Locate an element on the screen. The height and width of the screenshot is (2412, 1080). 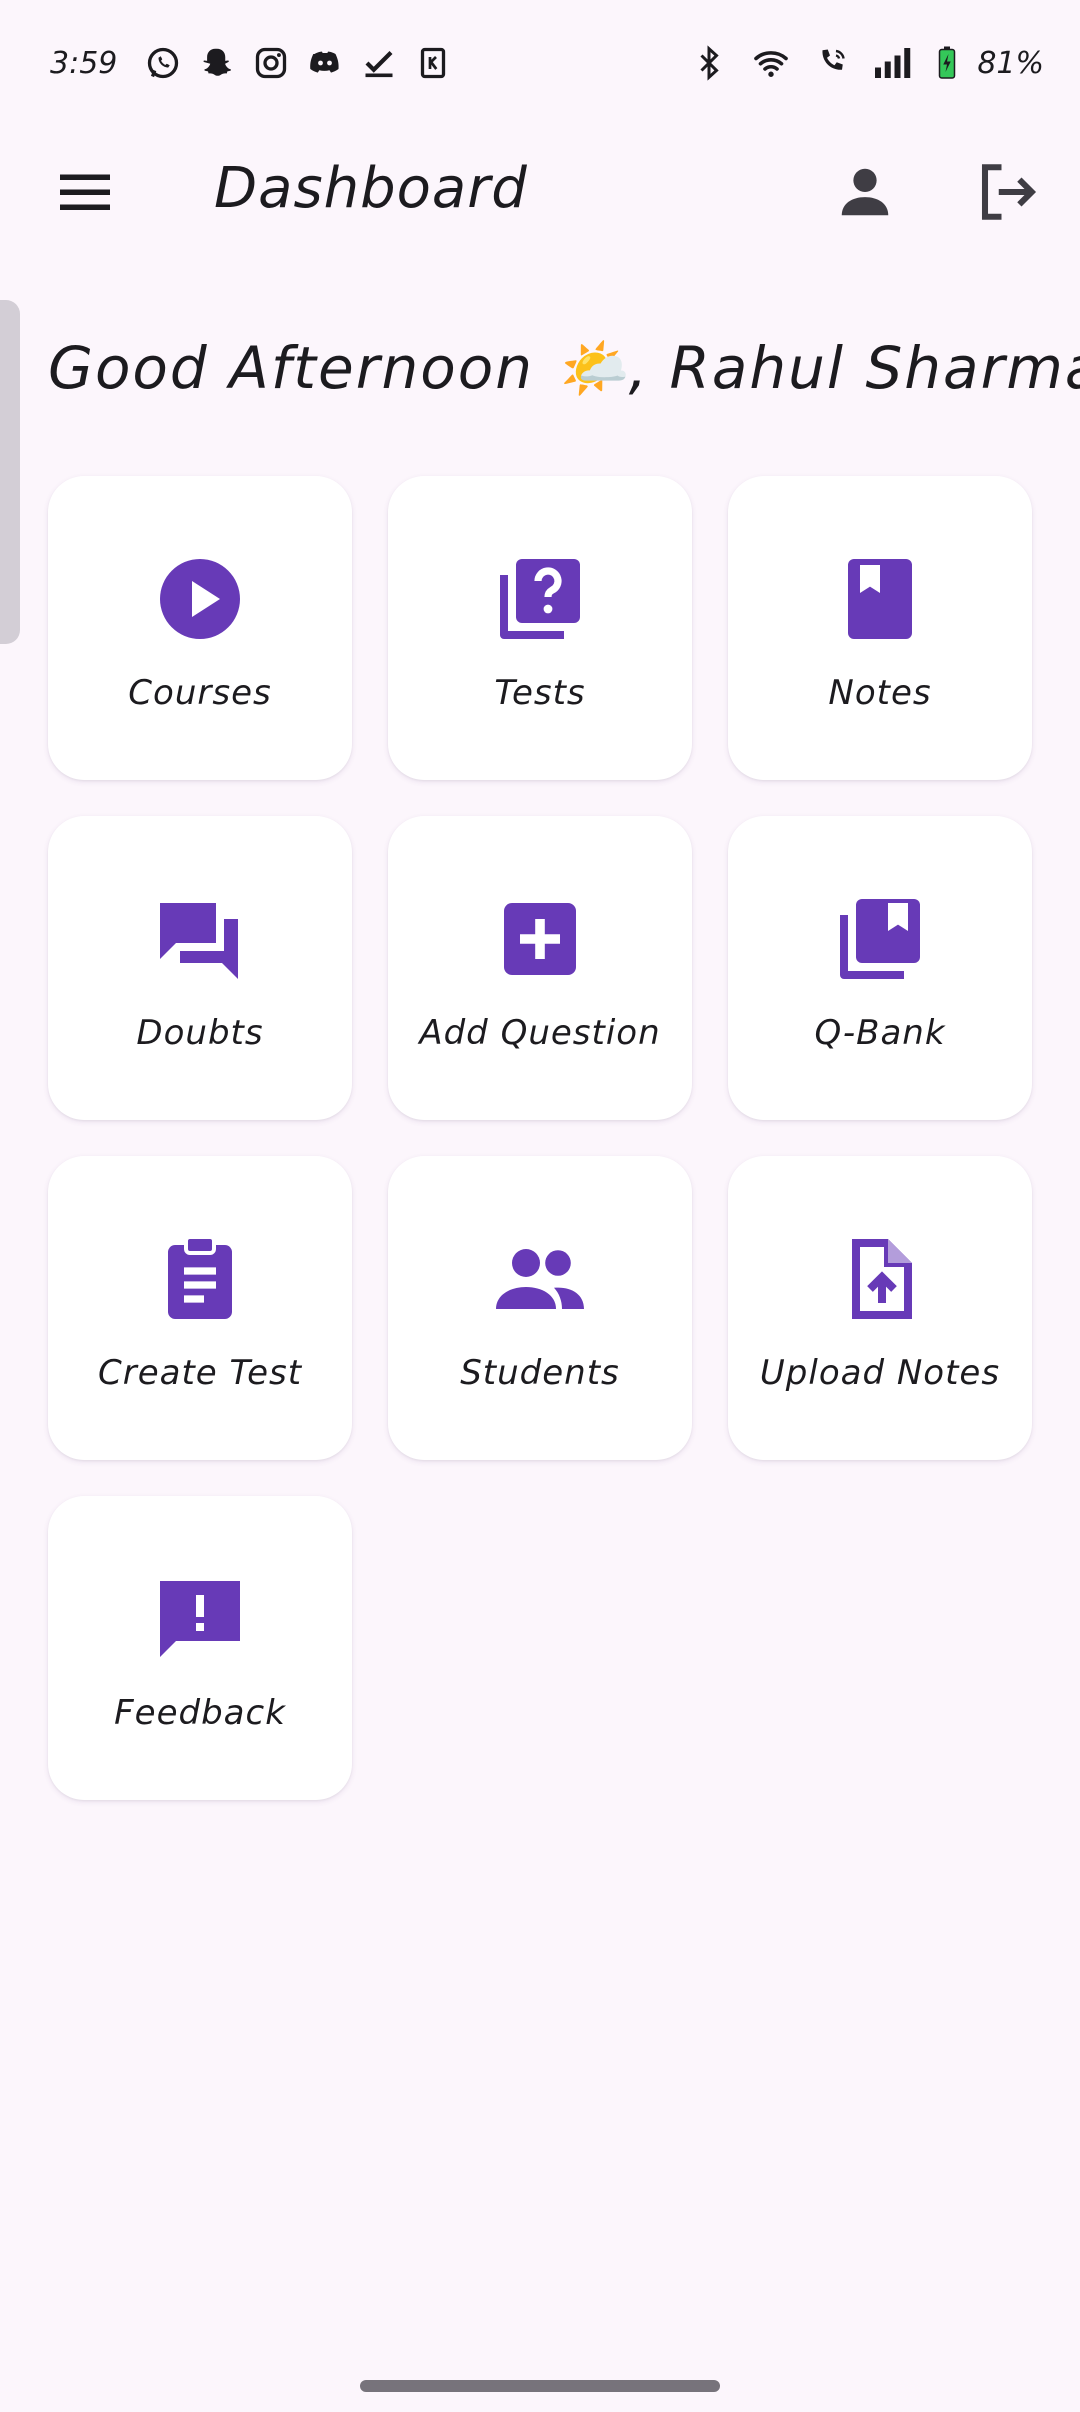
tile-label: Add Question is located at coordinates (540, 1033).